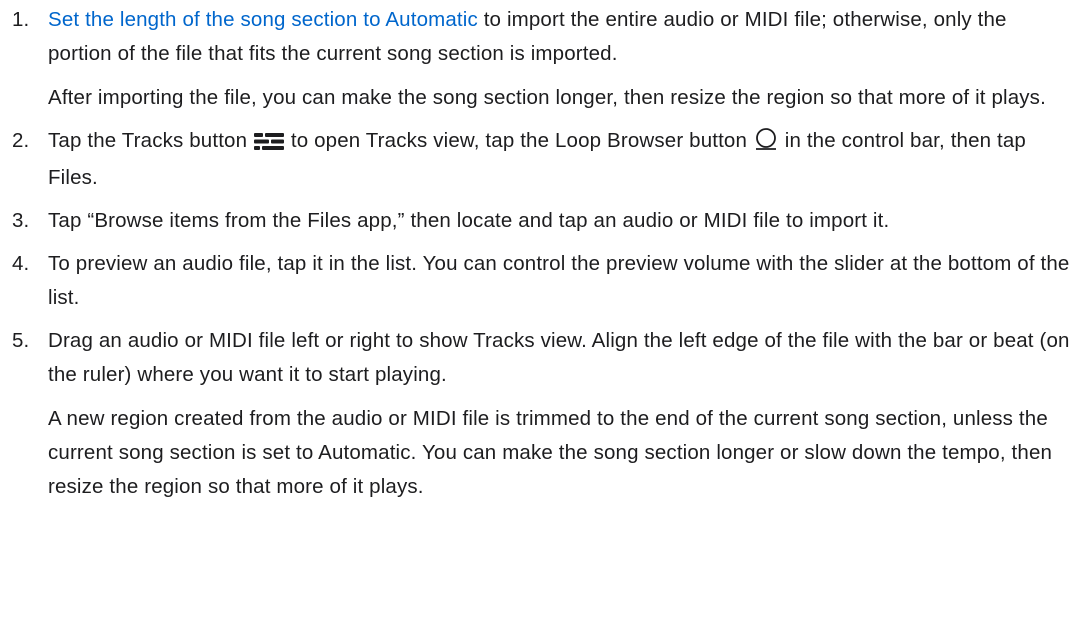  Describe the element at coordinates (269, 144) in the screenshot. I see `tracks-icon` at that location.